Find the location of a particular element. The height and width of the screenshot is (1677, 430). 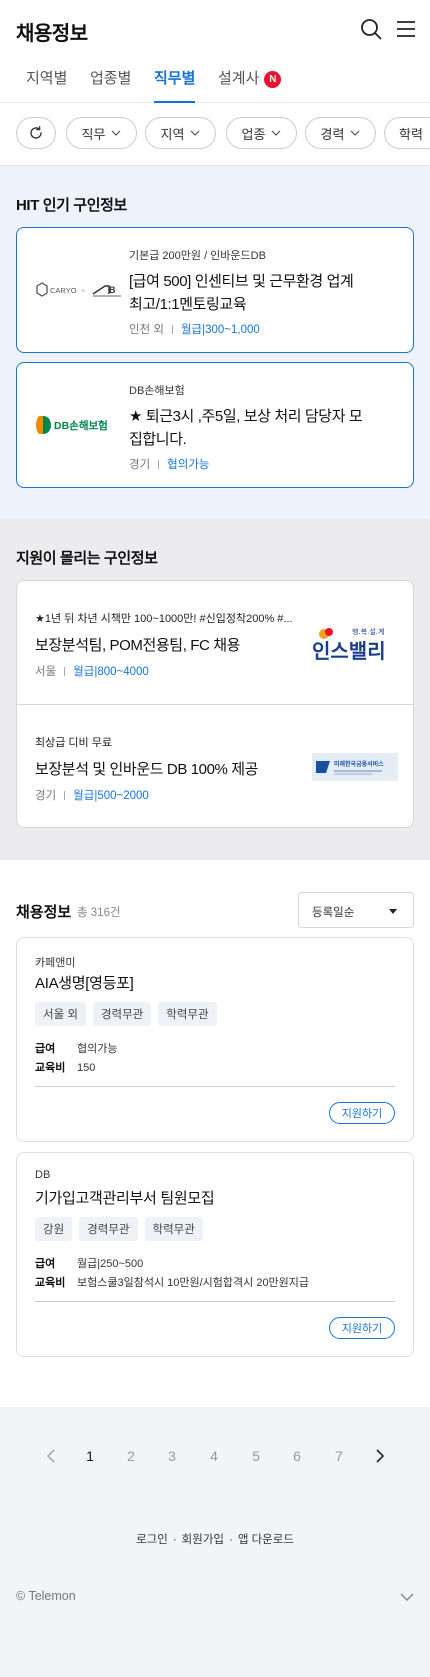

svg-text: CARYO is located at coordinates (63, 290).